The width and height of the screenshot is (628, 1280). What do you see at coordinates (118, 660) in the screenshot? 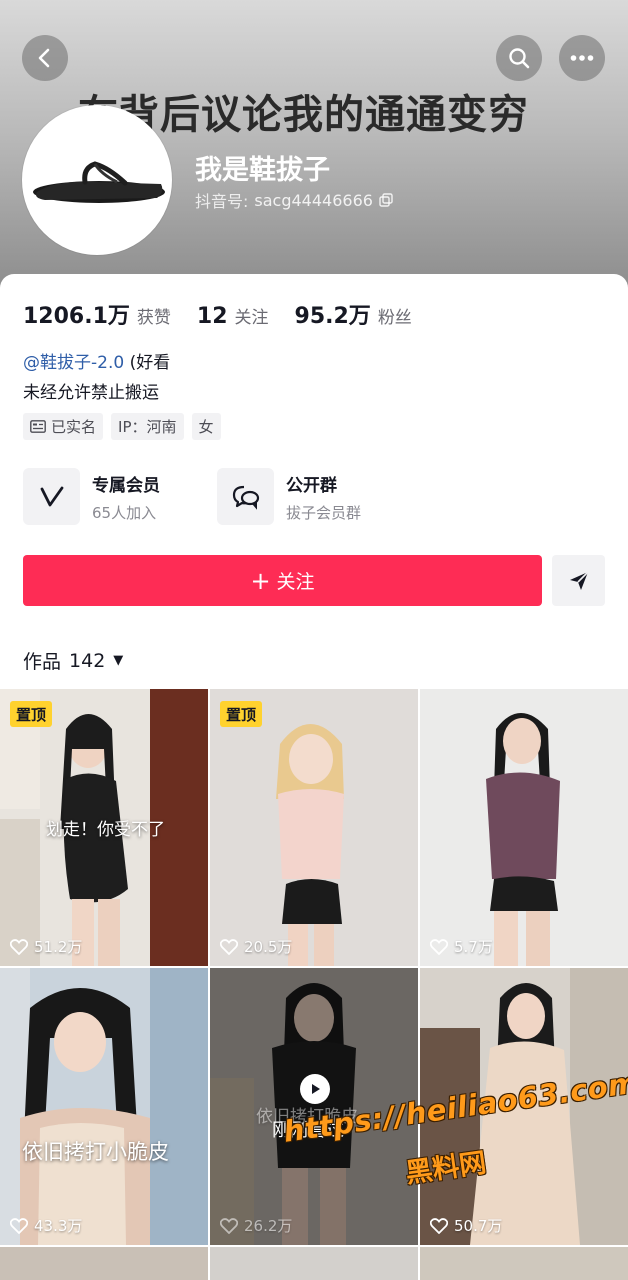
I see `caret-down-icon: ▼` at bounding box center [118, 660].